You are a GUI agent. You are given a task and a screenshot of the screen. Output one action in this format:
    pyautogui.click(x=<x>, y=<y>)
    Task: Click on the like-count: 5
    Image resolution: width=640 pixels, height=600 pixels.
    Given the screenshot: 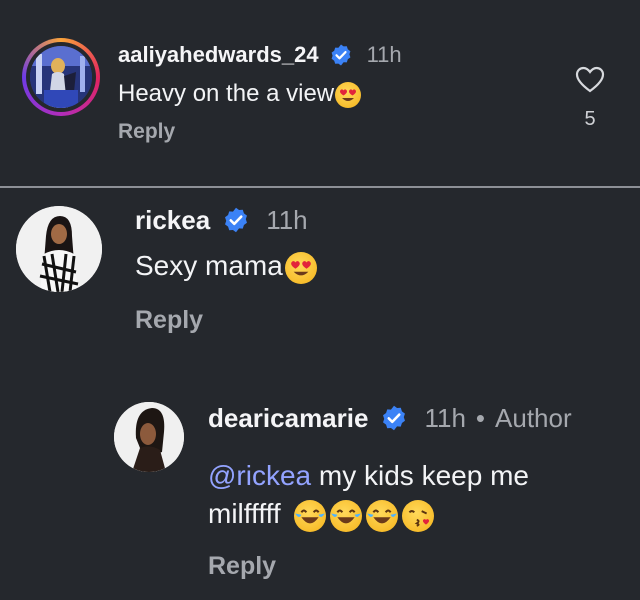 What is the action you would take?
    pyautogui.click(x=590, y=119)
    